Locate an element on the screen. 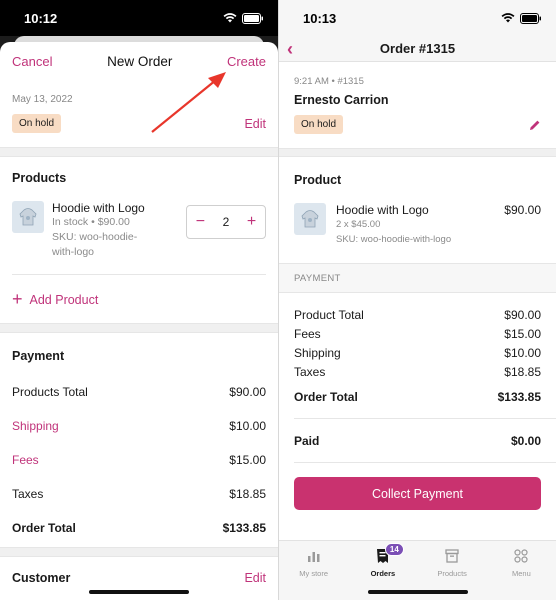  tab-label: Products is located at coordinates (452, 573).